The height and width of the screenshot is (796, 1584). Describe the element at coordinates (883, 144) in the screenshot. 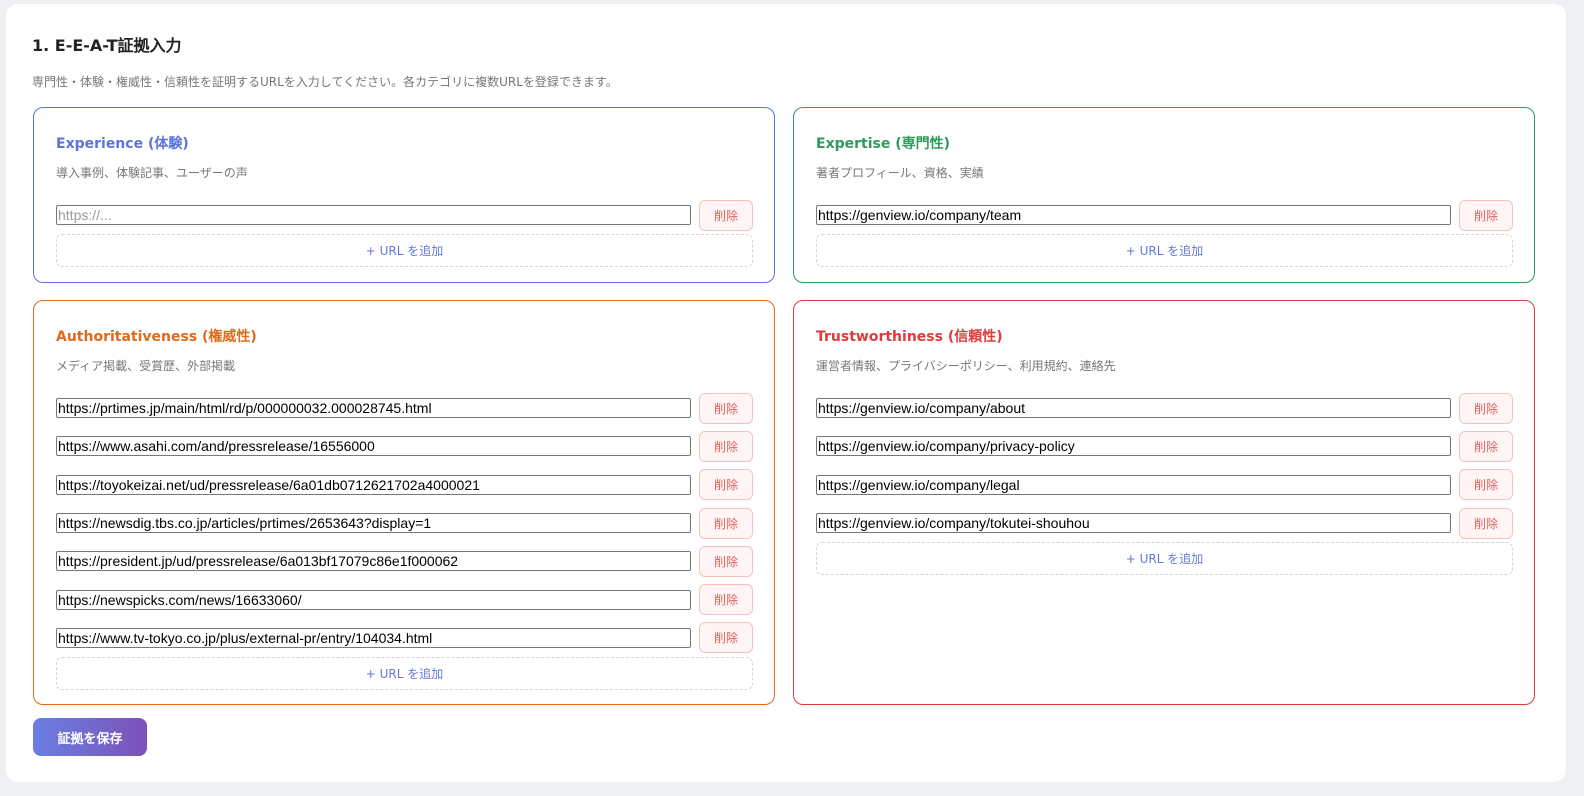

I see `expertise-title: Expertise (専門性)` at that location.